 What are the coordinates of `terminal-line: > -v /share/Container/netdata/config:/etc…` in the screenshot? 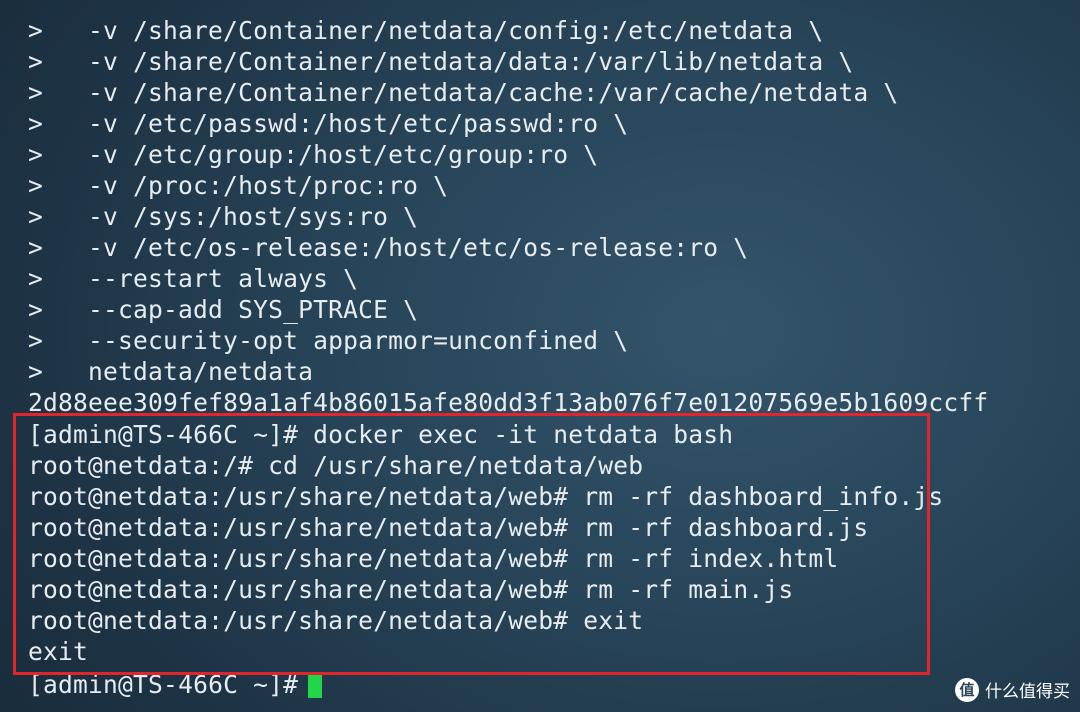 It's located at (425, 30).